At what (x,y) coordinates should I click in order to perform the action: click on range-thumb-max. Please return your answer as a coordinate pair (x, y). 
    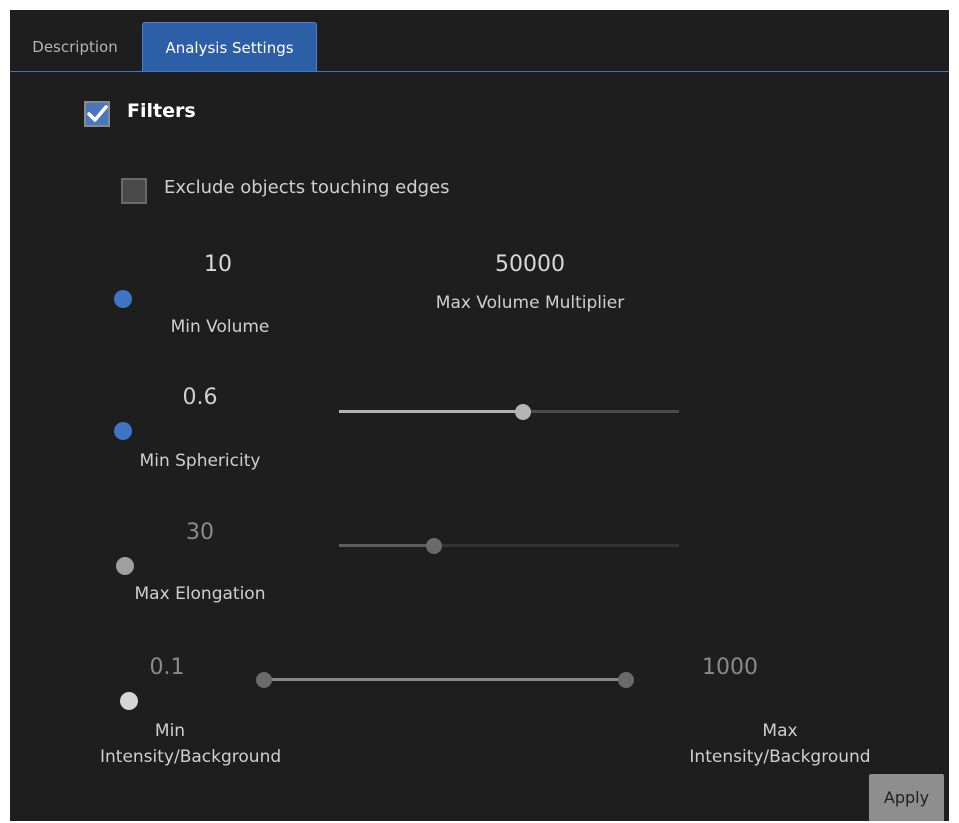
    Looking at the image, I should click on (626, 680).